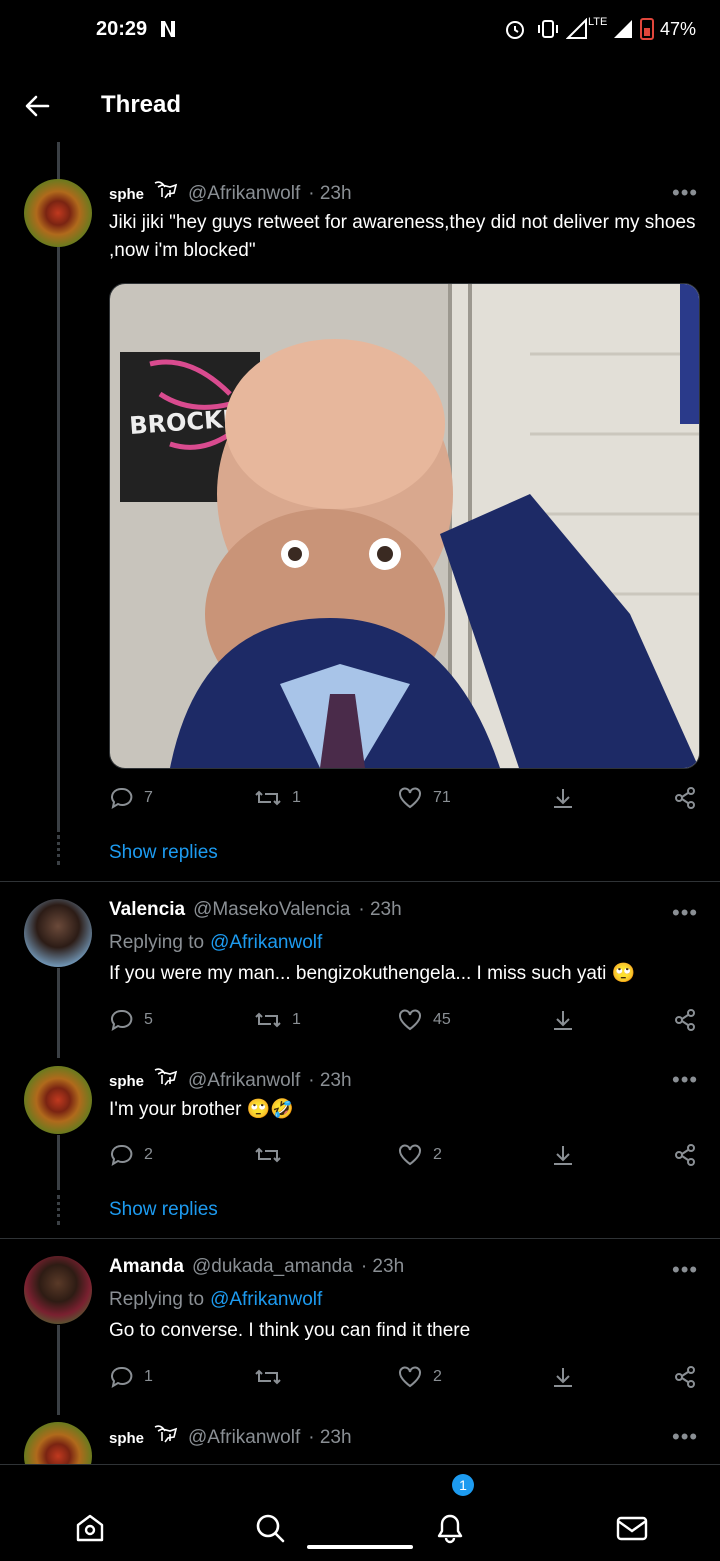 This screenshot has height=1561, width=720. I want to click on status-time: 20:29, so click(122, 29).